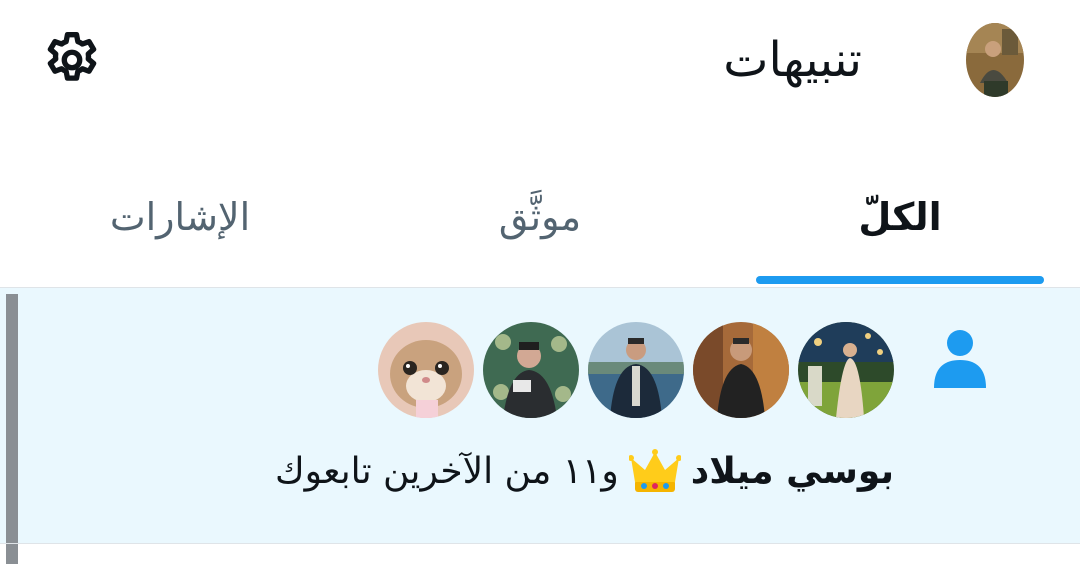  I want to click on notification-message: و١١ من الآخرين تابعوك, so click(446, 471).